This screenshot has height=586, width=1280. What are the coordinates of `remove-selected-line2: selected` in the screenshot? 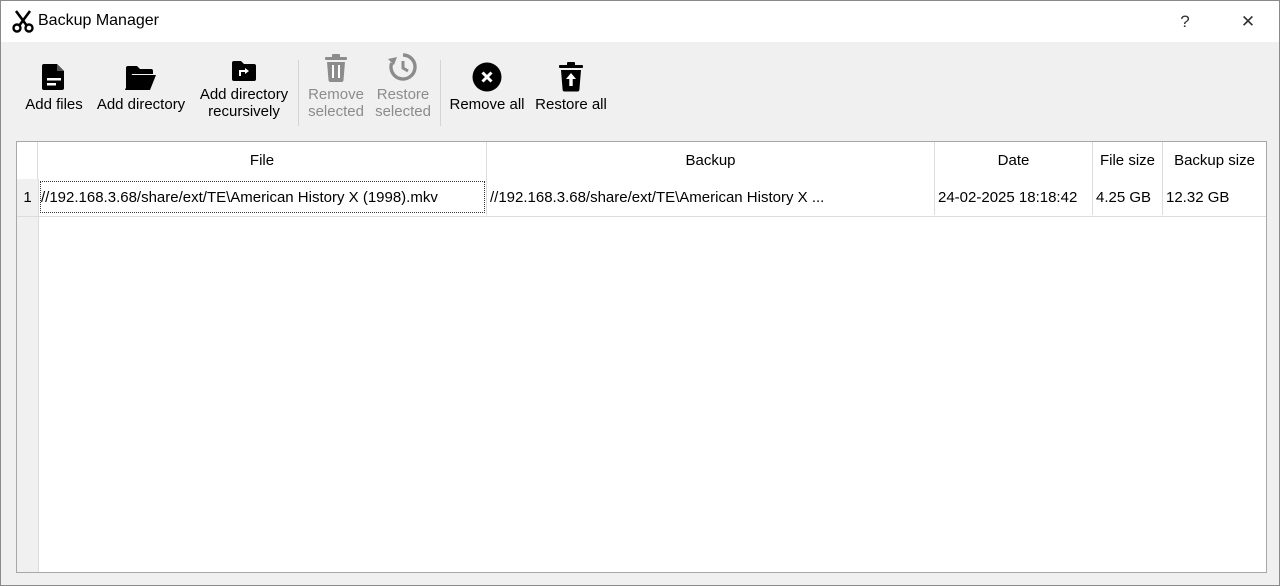 It's located at (336, 111).